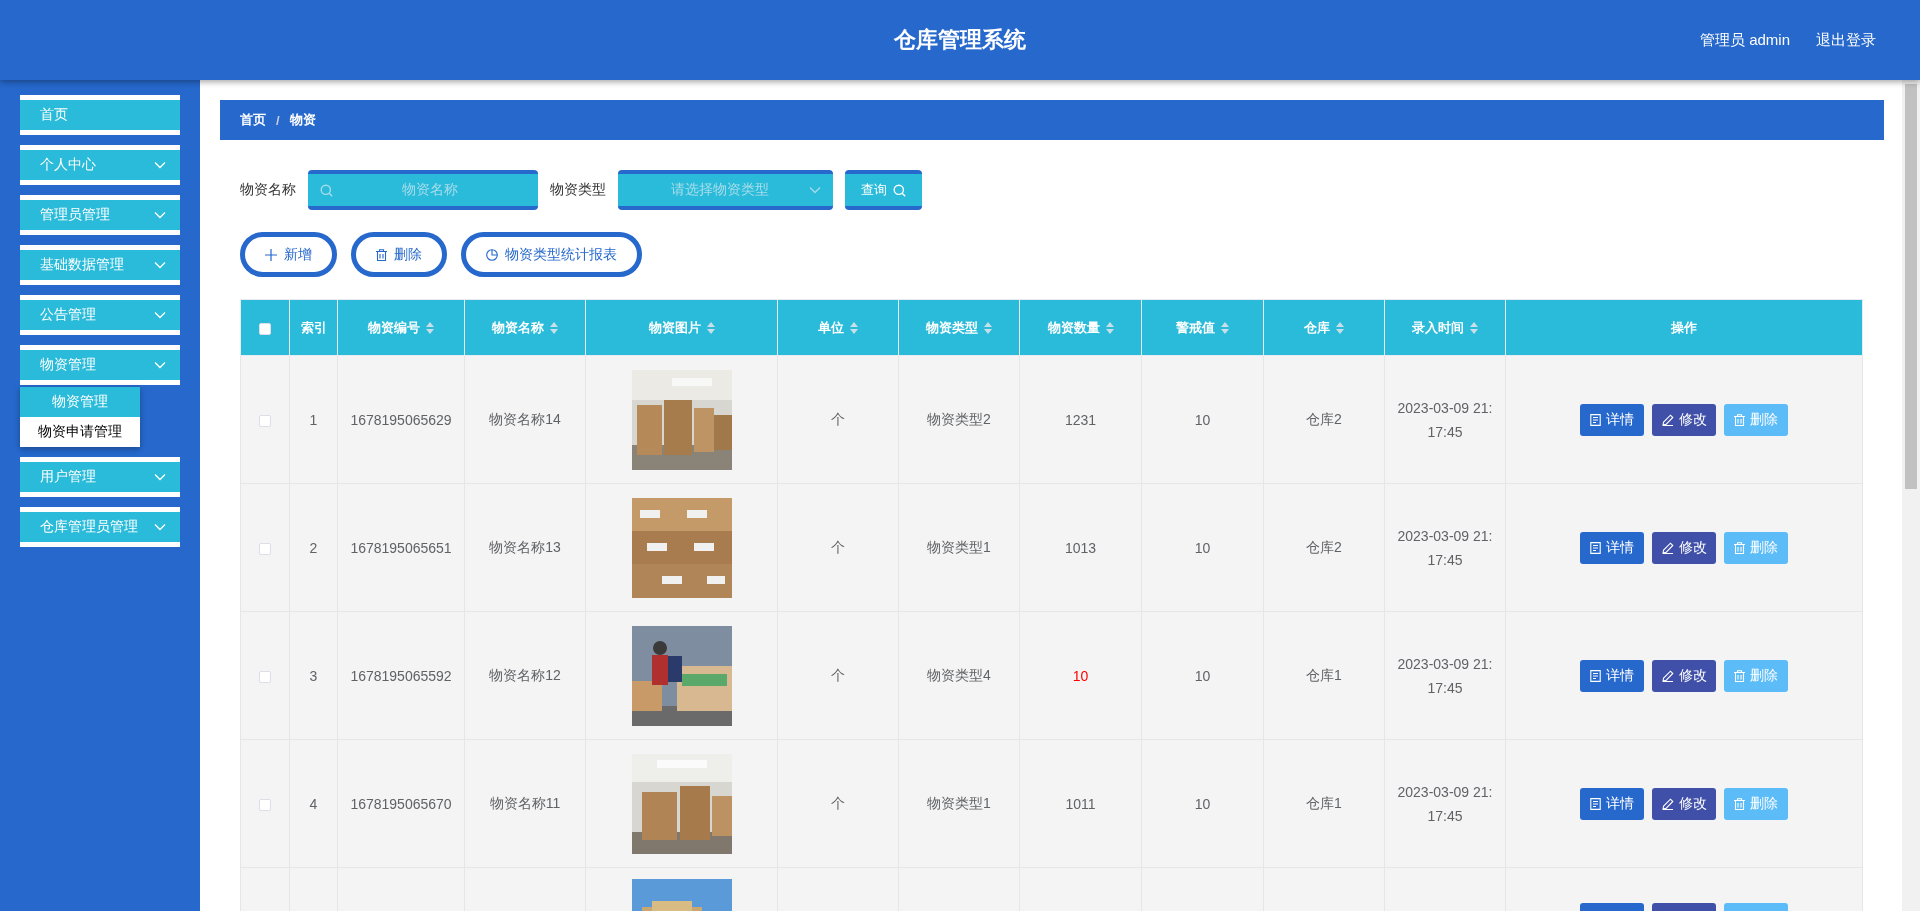 Image resolution: width=1920 pixels, height=911 pixels. I want to click on add-button: 新增, so click(288, 254).